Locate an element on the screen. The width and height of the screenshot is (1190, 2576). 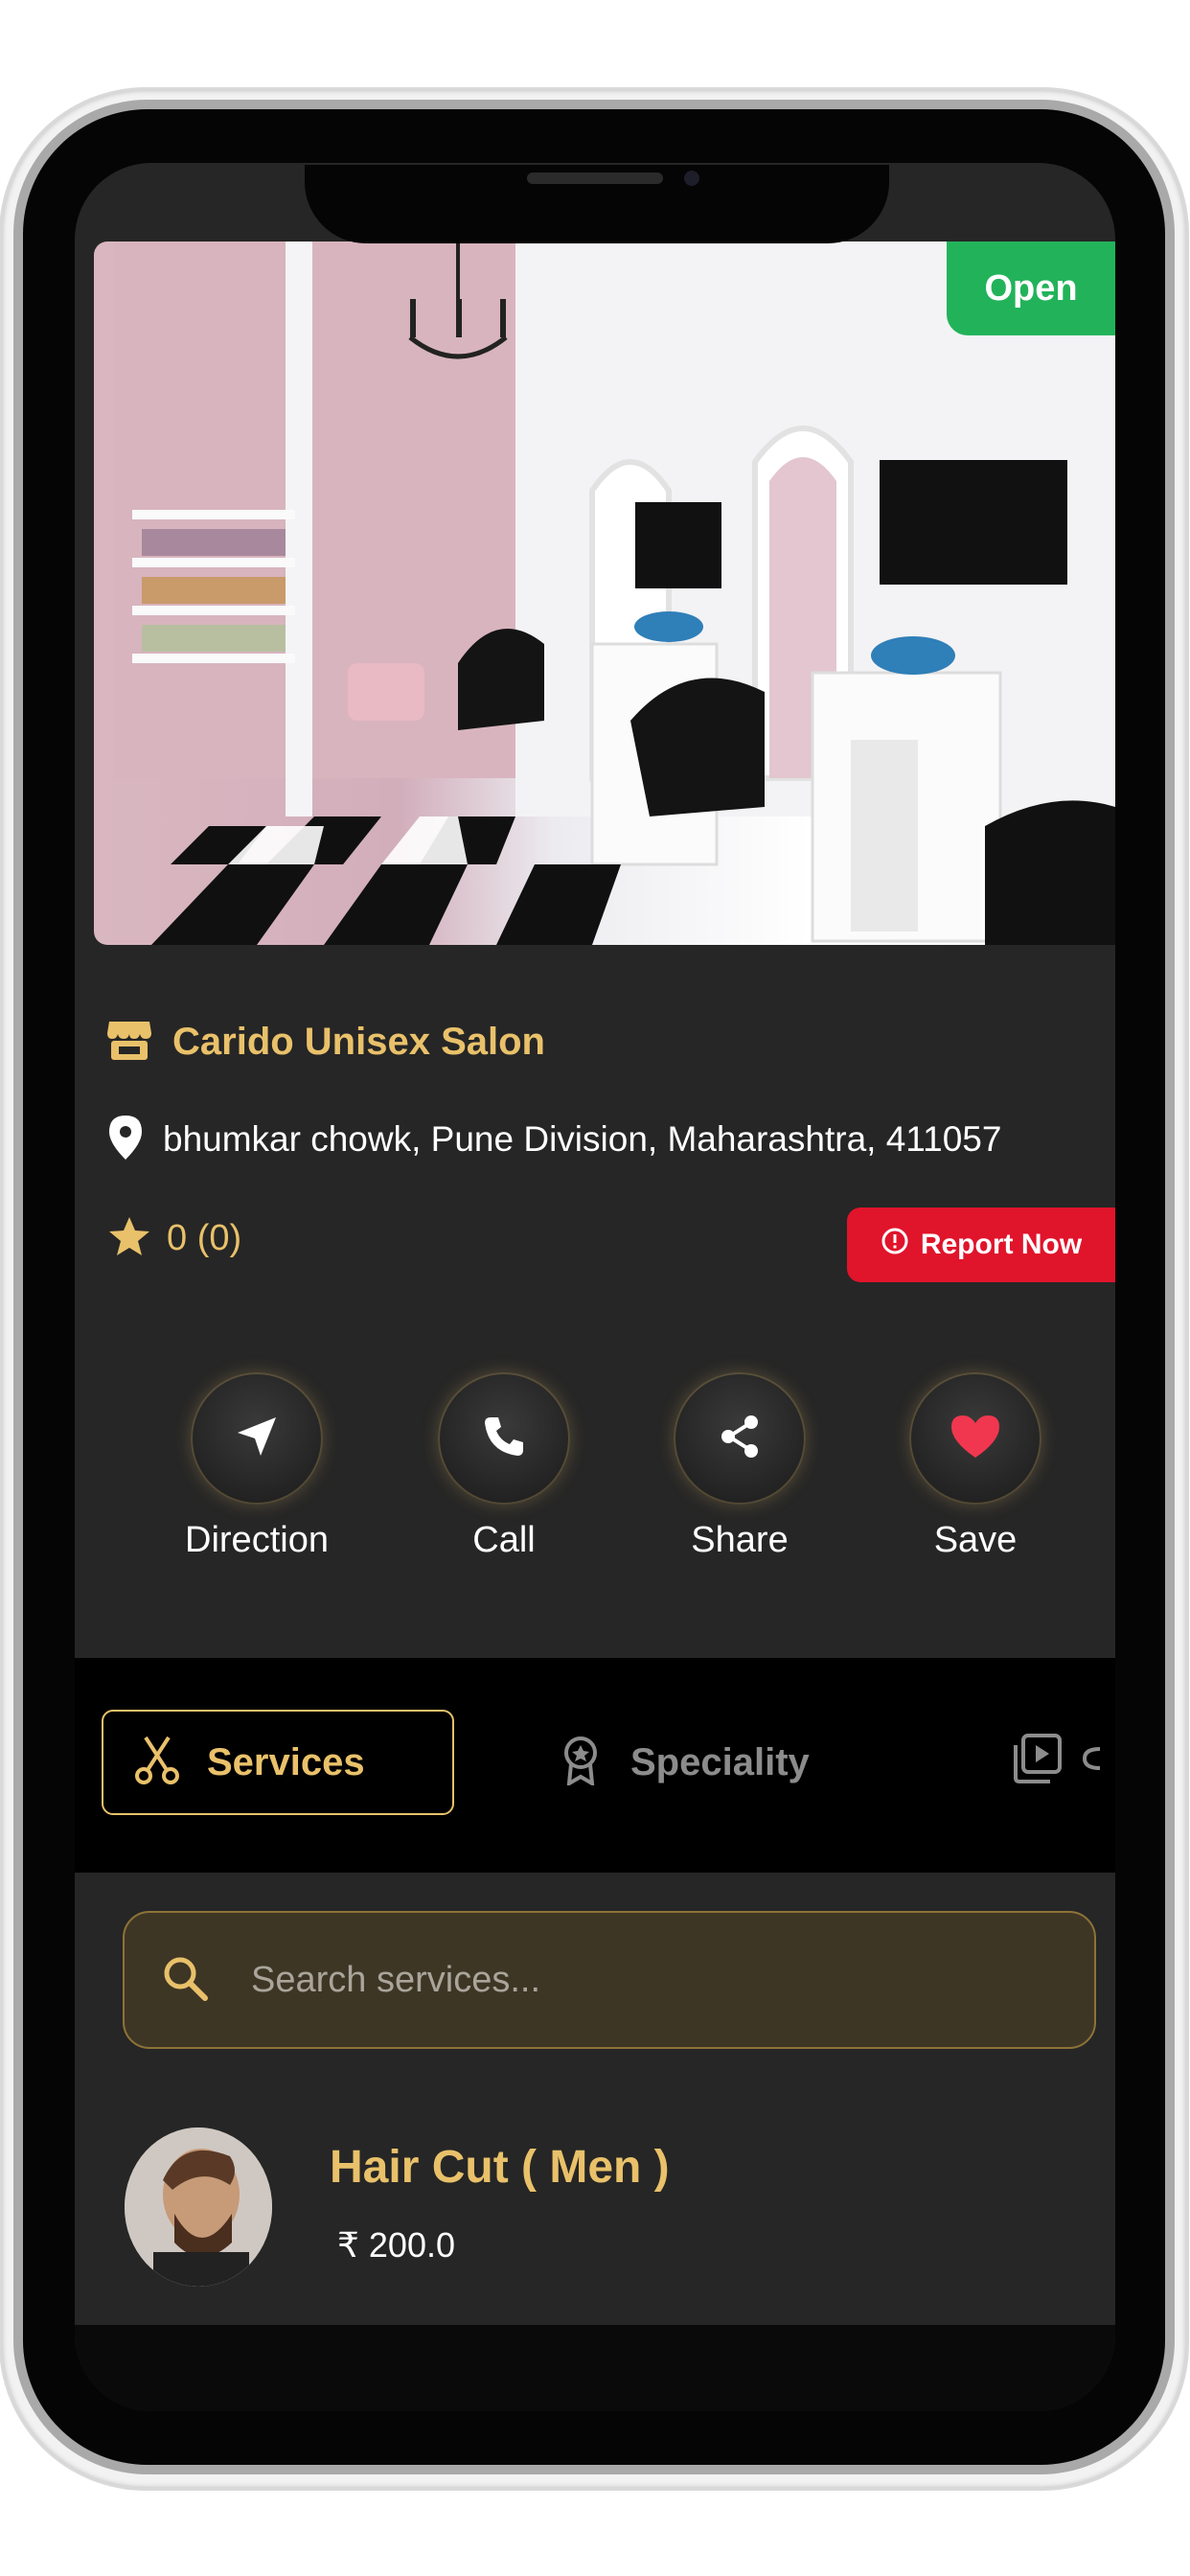
search-input is located at coordinates (644, 1980).